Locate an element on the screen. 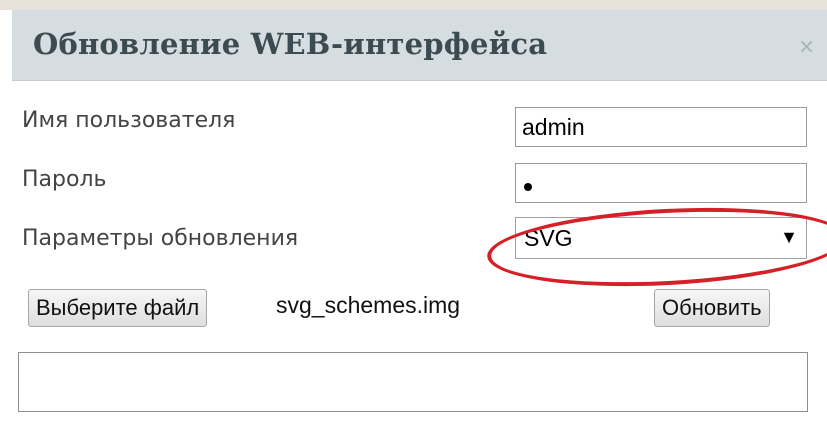 Image resolution: width=827 pixels, height=425 pixels. password-input is located at coordinates (661, 183).